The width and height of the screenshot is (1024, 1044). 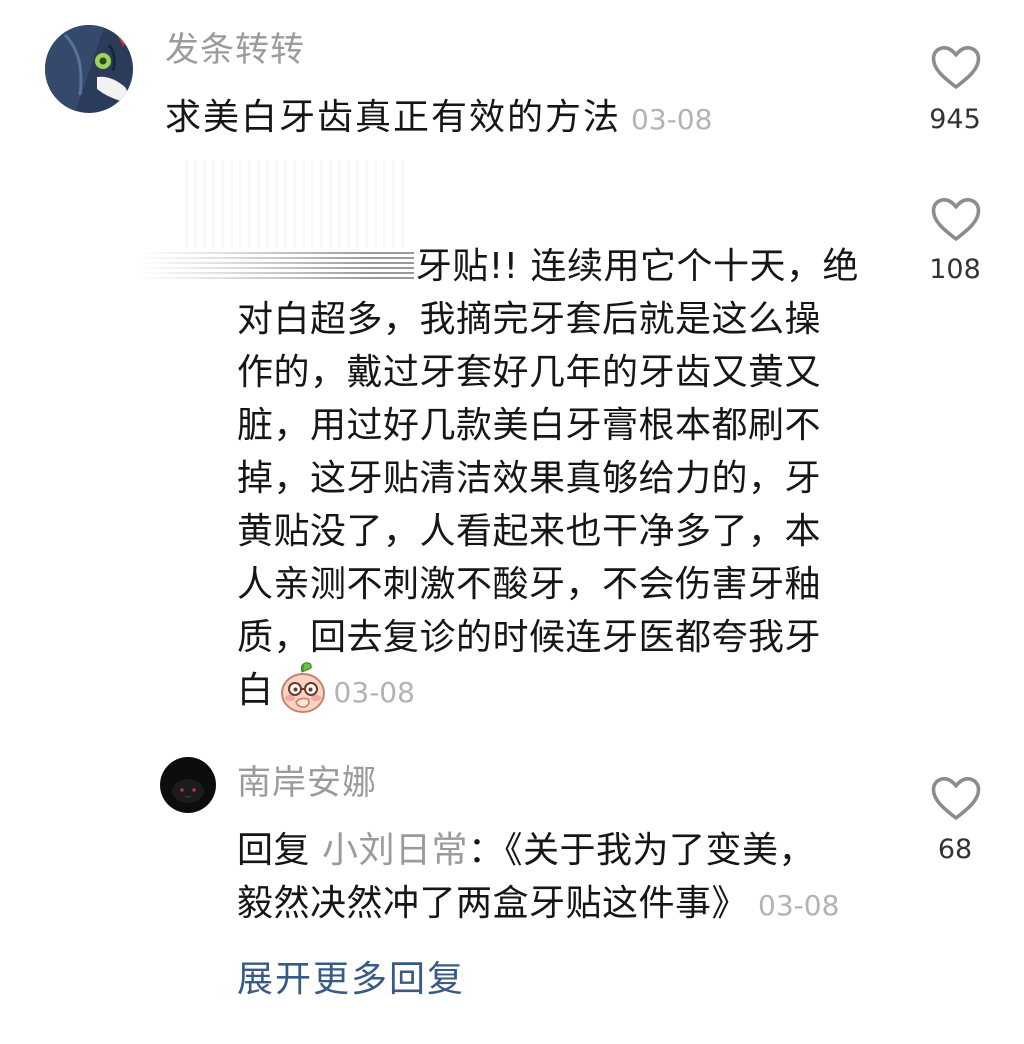 I want to click on comment-2-line: 黄贴没了，人看起来也干净多了，本, so click(x=529, y=531).